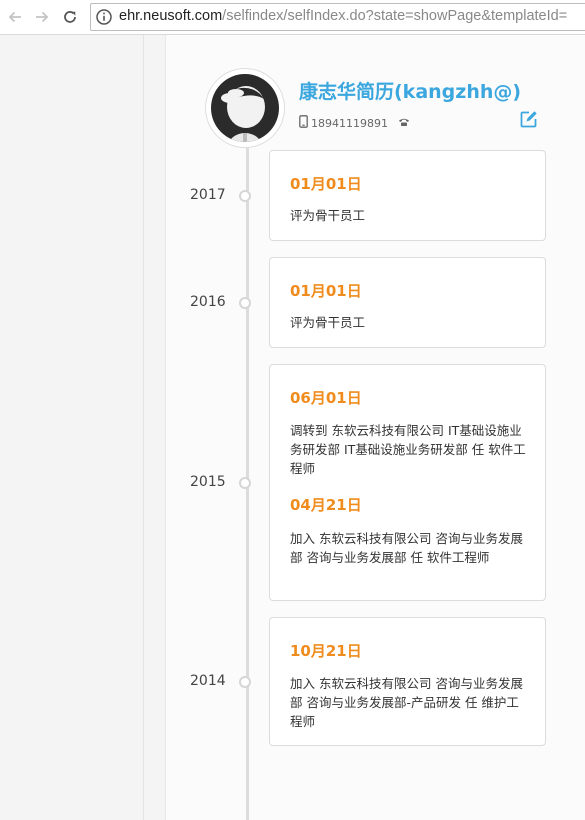 This screenshot has width=585, height=820. What do you see at coordinates (326, 505) in the screenshot?
I see `event-date: 04月21日` at bounding box center [326, 505].